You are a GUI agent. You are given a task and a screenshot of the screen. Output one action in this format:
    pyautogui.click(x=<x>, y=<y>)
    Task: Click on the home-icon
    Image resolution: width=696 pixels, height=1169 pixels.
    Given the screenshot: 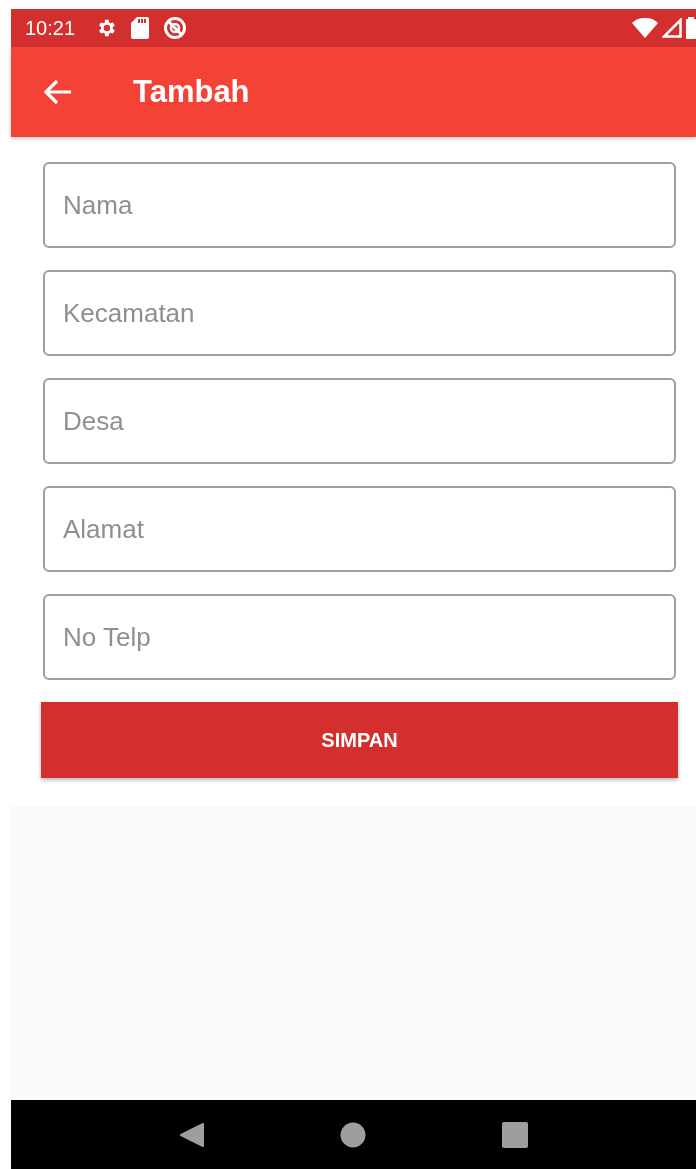 What is the action you would take?
    pyautogui.click(x=353, y=1134)
    